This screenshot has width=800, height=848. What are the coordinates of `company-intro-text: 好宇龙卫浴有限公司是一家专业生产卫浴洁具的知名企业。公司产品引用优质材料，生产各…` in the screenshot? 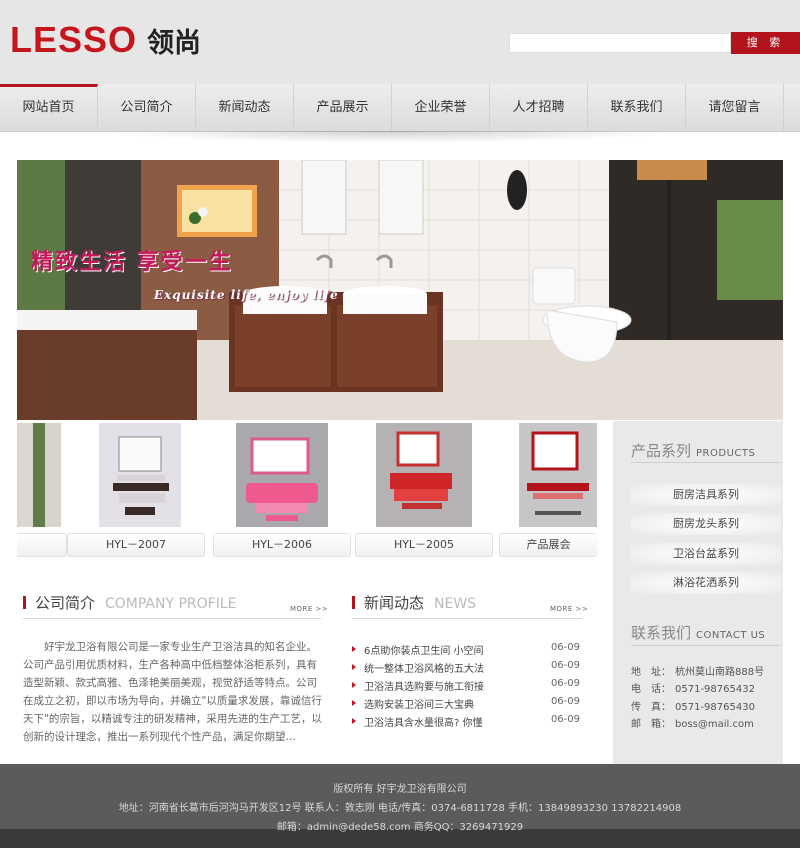 It's located at (172, 692).